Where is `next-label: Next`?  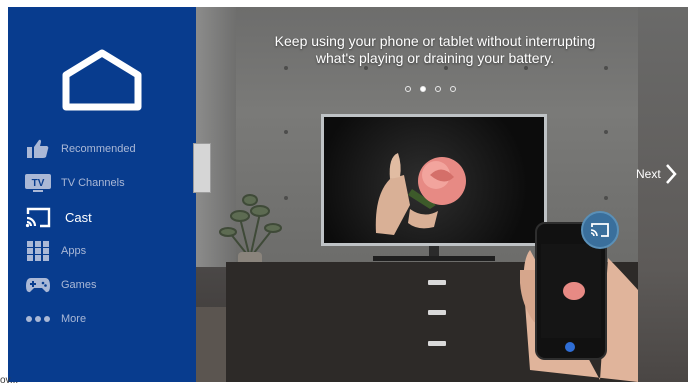
next-label: Next is located at coordinates (648, 174).